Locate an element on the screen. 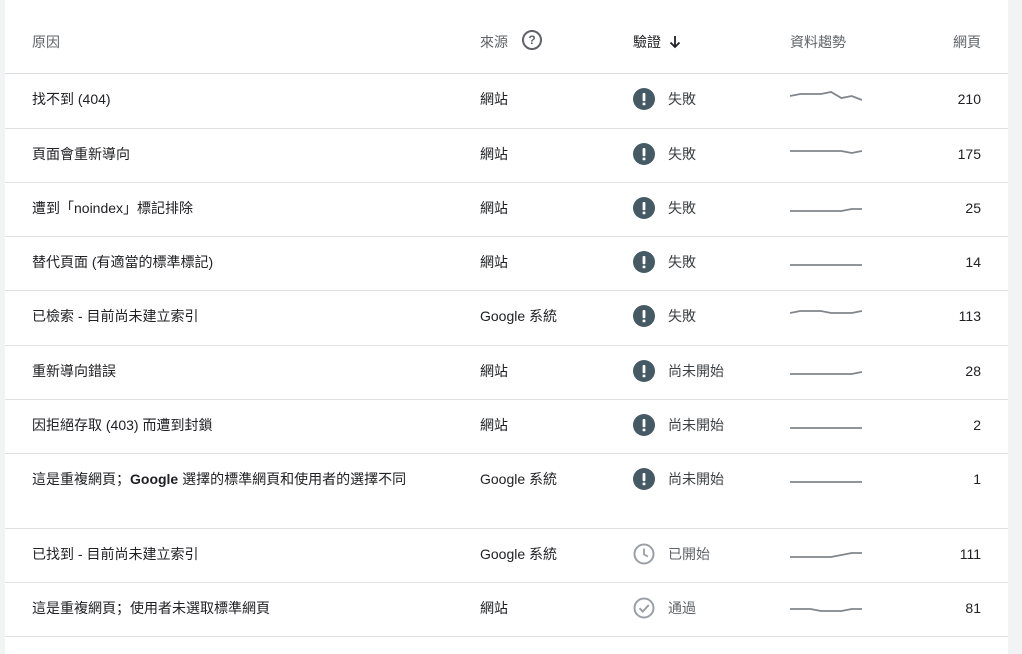 The height and width of the screenshot is (654, 1022). page-count: 175 is located at coordinates (969, 154).